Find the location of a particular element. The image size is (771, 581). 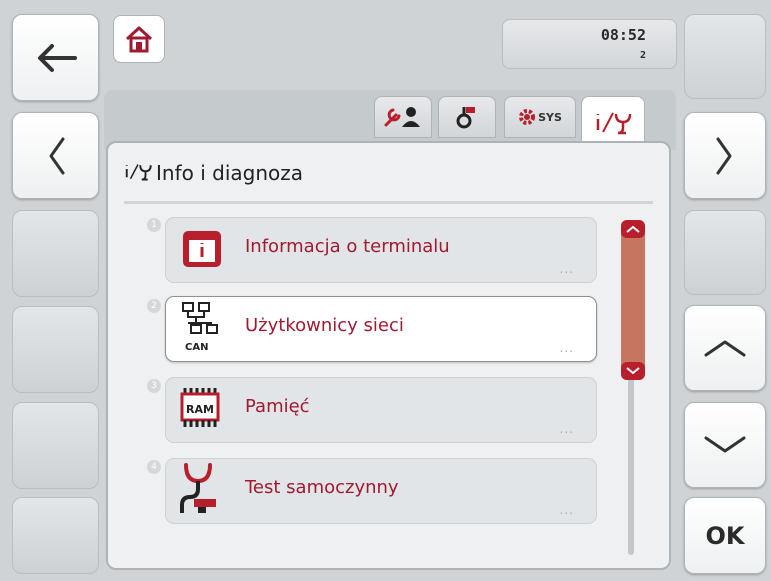

service-icon is located at coordinates (465, 118).